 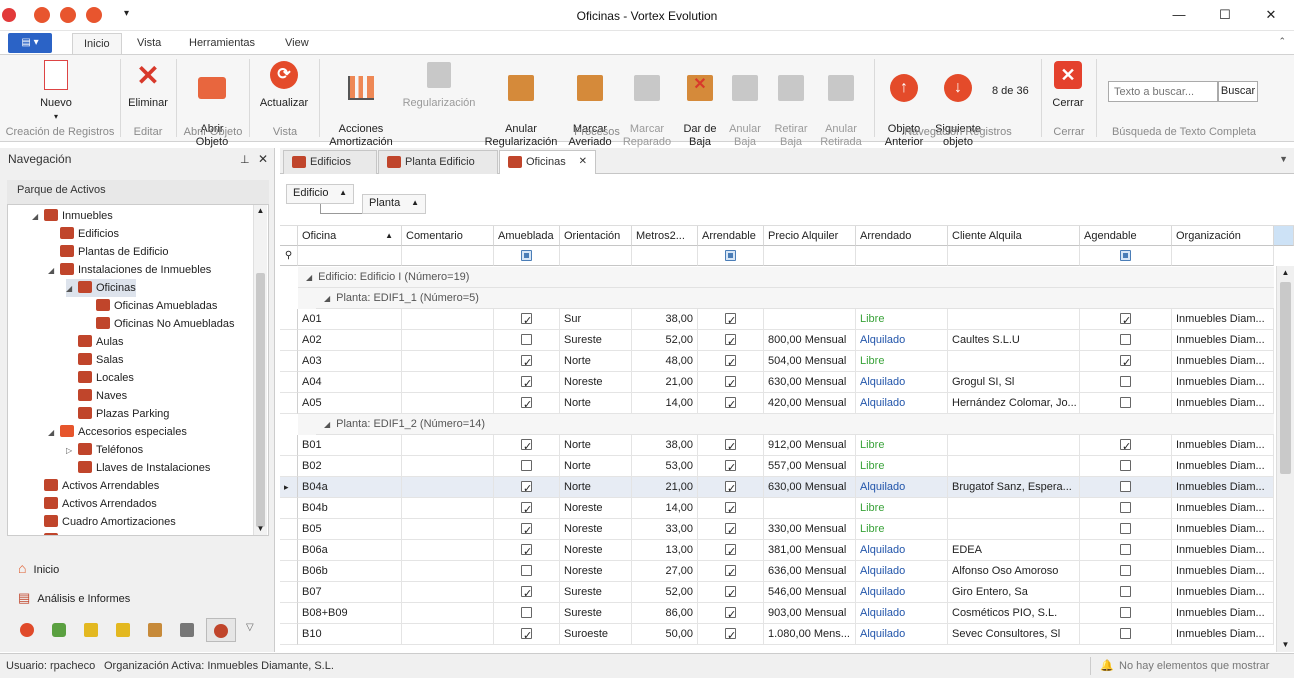 What do you see at coordinates (596, 319) in the screenshot?
I see `orientacion-cell: Sur` at bounding box center [596, 319].